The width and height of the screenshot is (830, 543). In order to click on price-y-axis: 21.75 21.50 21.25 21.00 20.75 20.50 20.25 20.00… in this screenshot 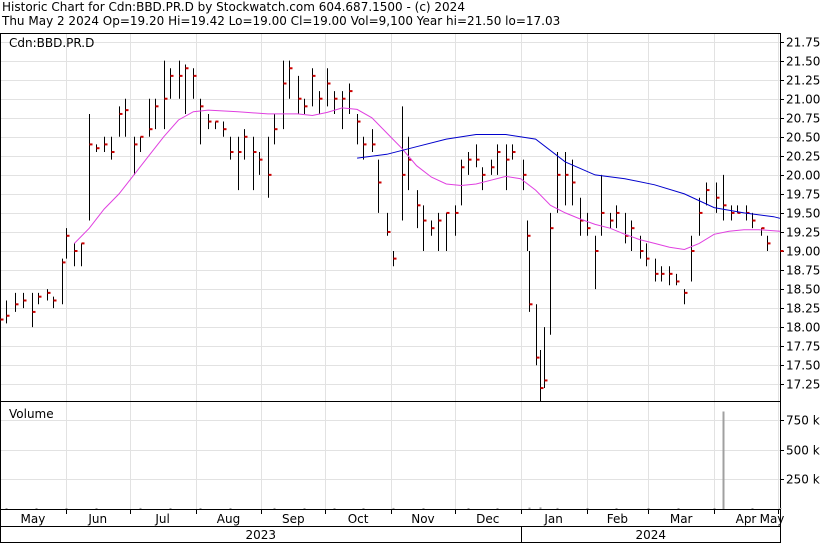, I will do `click(800, 214)`.